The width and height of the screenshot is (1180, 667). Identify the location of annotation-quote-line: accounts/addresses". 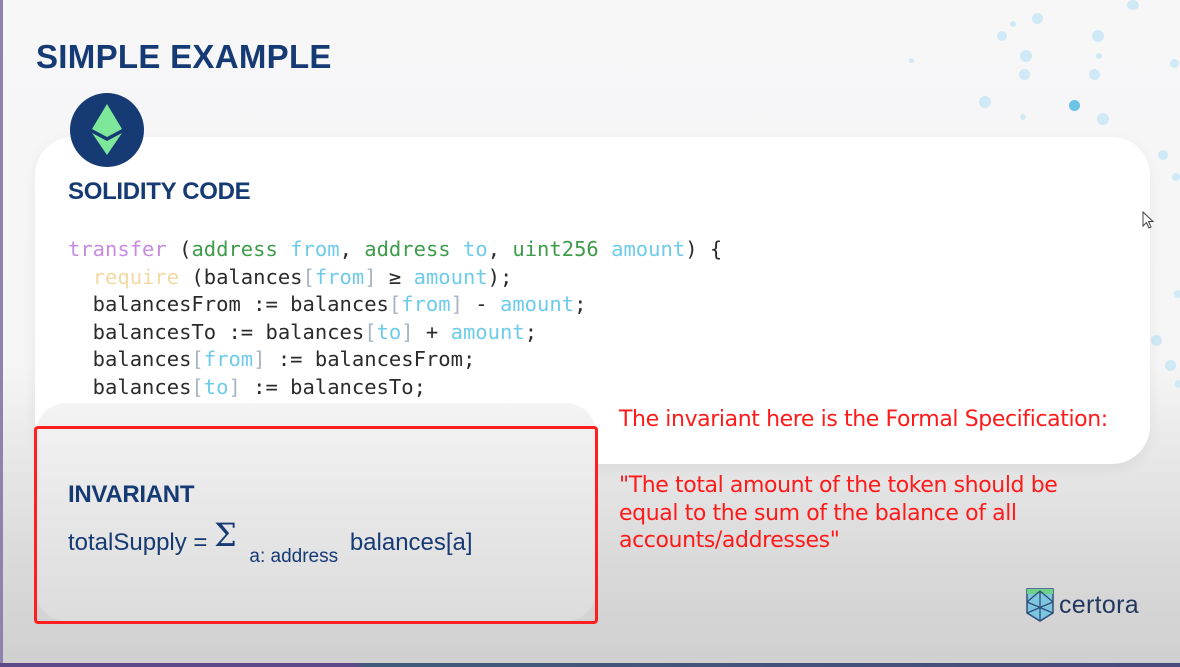
(729, 540).